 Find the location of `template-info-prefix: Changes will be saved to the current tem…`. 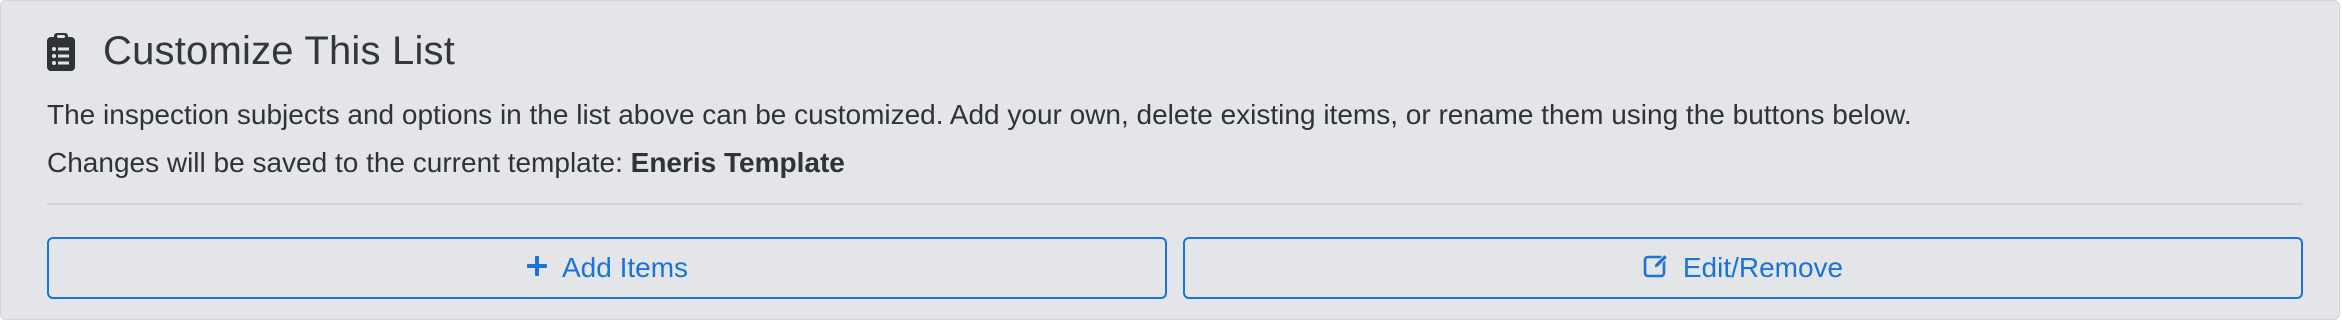

template-info-prefix: Changes will be saved to the current tem… is located at coordinates (339, 162).